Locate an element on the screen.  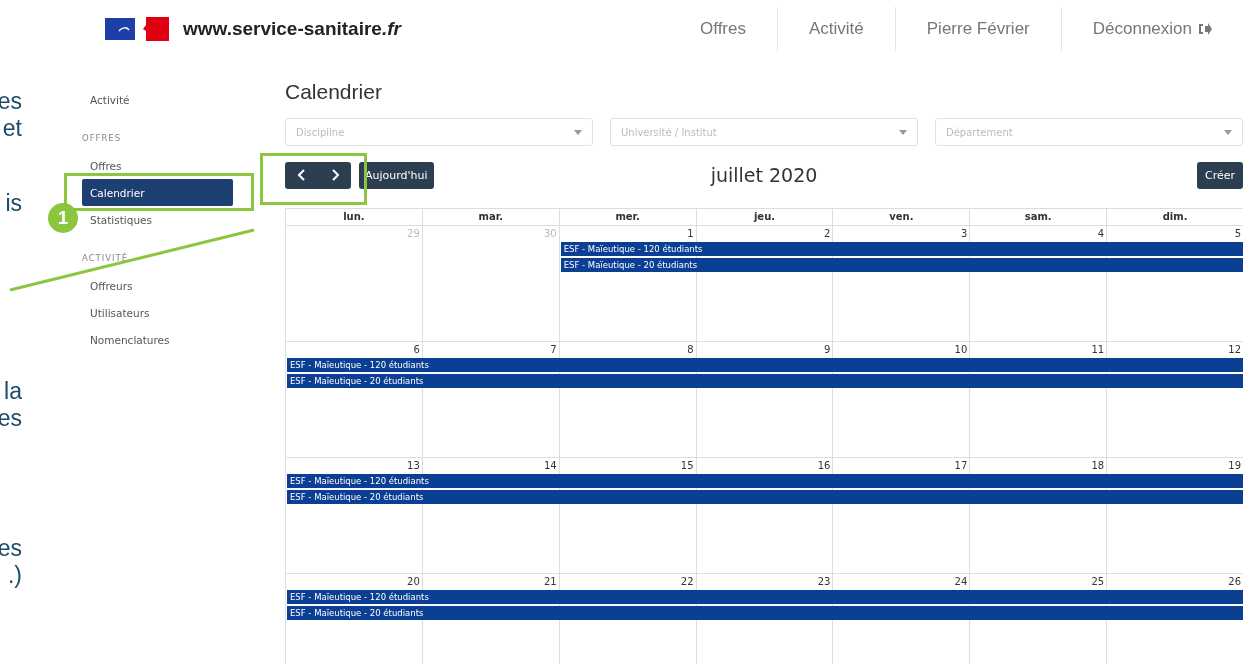
site-name: www.service-sanitaire.fr is located at coordinates (292, 29).